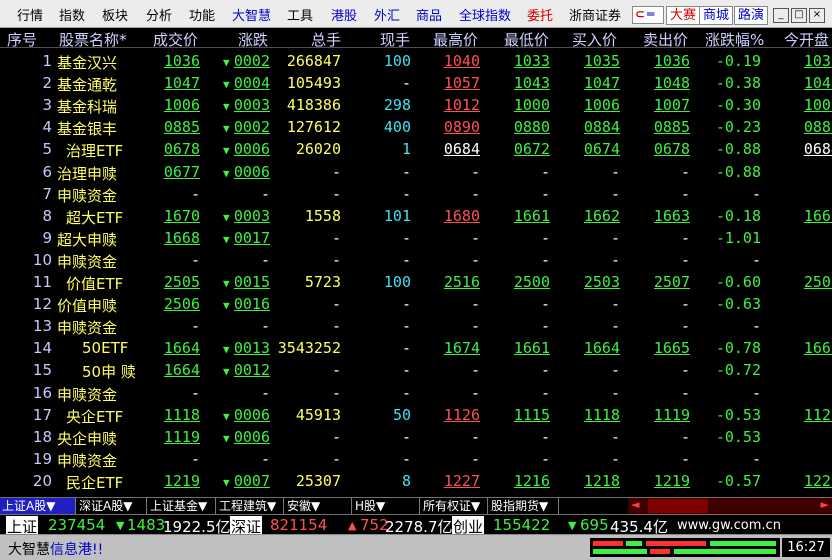 The image size is (832, 560). What do you see at coordinates (751, 15) in the screenshot?
I see `roadshow-button: 路演` at bounding box center [751, 15].